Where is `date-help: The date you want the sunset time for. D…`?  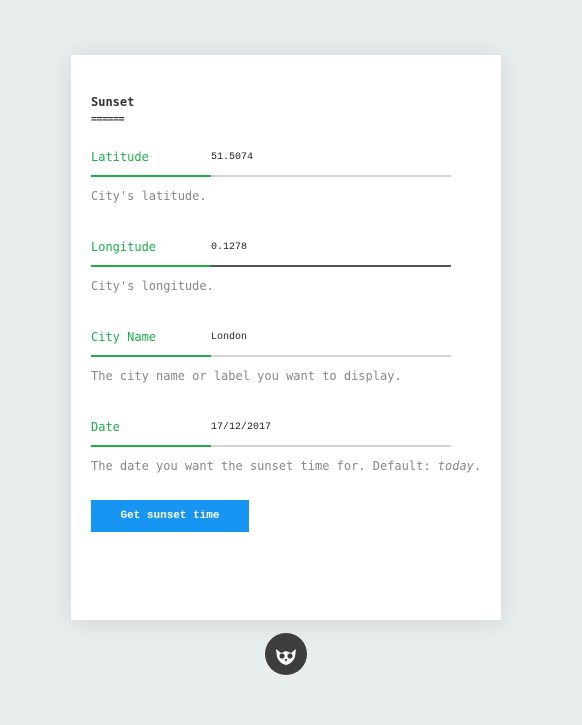
date-help: The date you want the sunset time for. D… is located at coordinates (286, 466).